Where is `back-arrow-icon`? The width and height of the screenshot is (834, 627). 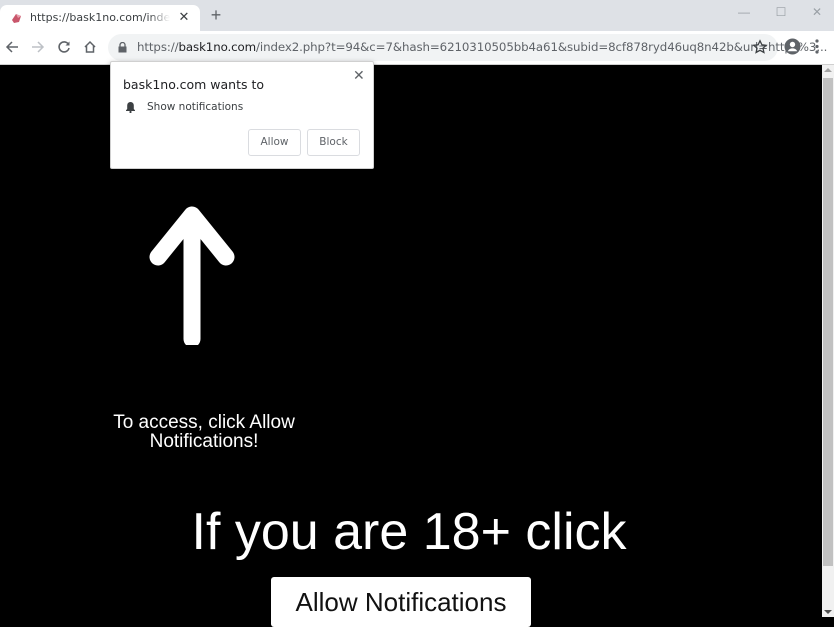
back-arrow-icon is located at coordinates (11, 47).